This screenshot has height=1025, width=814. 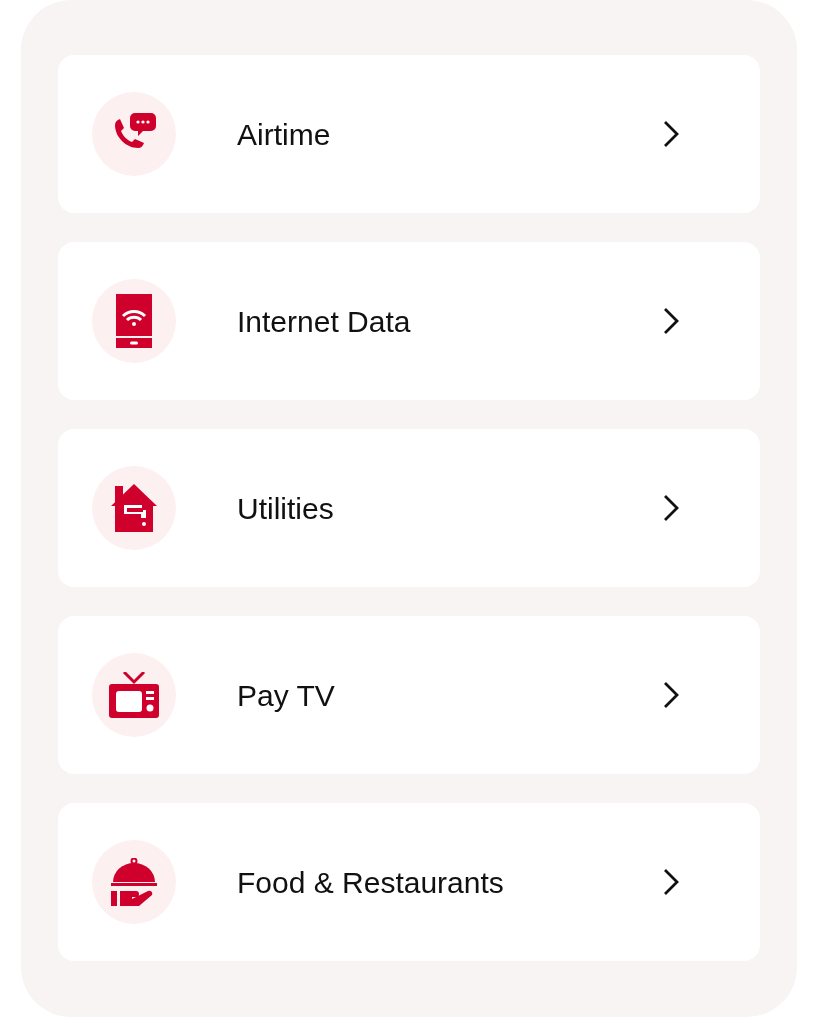 What do you see at coordinates (409, 134) in the screenshot?
I see `service-item: Airtime` at bounding box center [409, 134].